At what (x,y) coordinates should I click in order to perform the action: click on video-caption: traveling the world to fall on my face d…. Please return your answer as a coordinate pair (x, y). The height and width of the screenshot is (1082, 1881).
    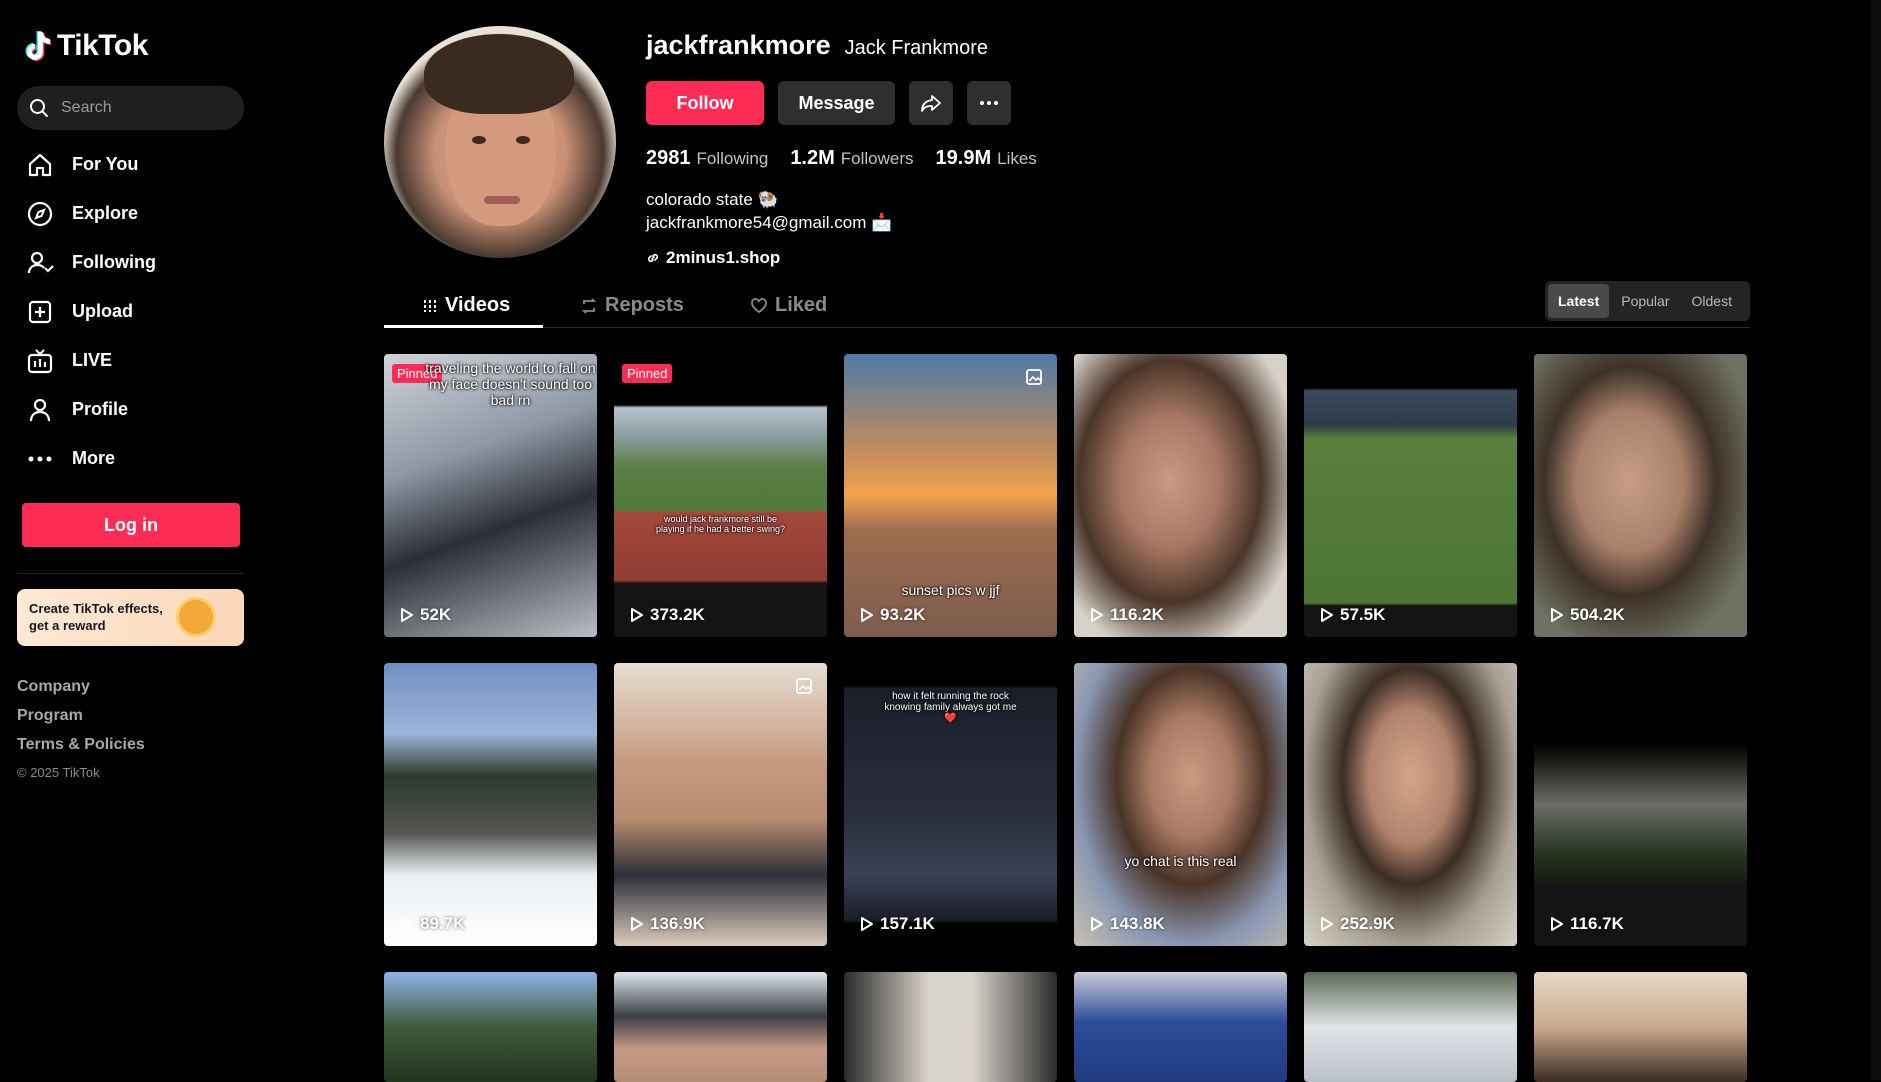
    Looking at the image, I should click on (510, 384).